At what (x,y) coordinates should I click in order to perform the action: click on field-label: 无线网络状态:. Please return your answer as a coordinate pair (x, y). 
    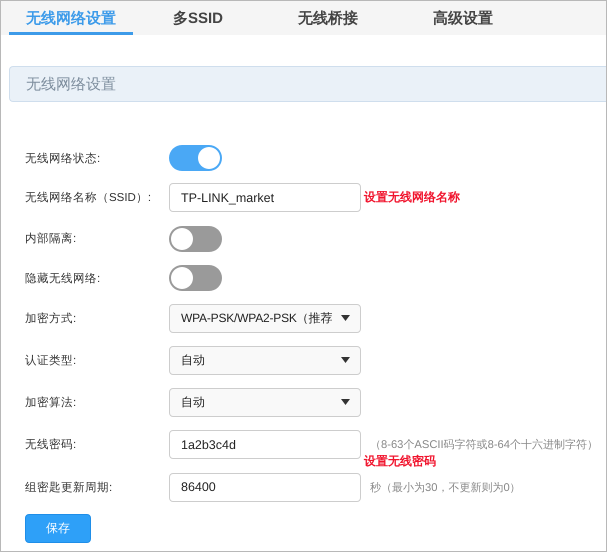
    Looking at the image, I should click on (63, 159).